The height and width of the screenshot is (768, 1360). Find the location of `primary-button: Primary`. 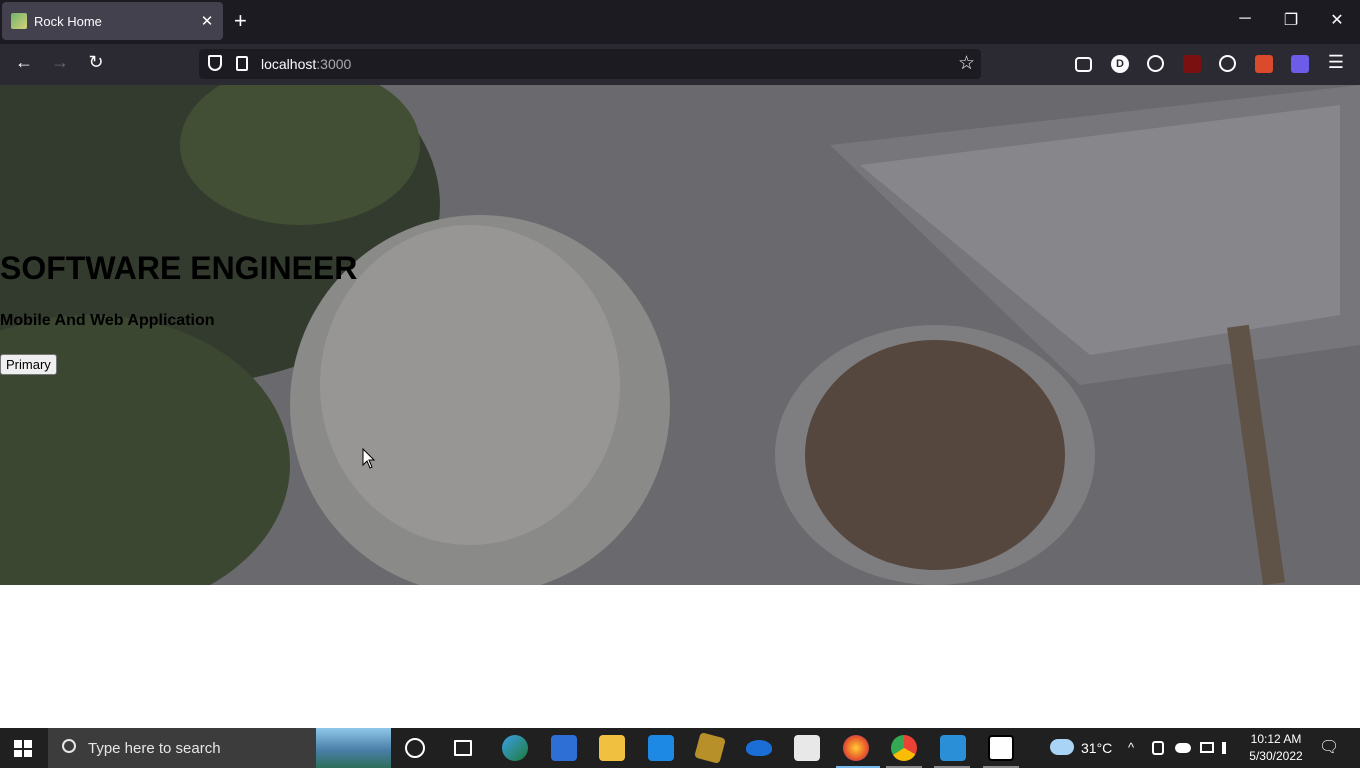

primary-button: Primary is located at coordinates (28, 364).